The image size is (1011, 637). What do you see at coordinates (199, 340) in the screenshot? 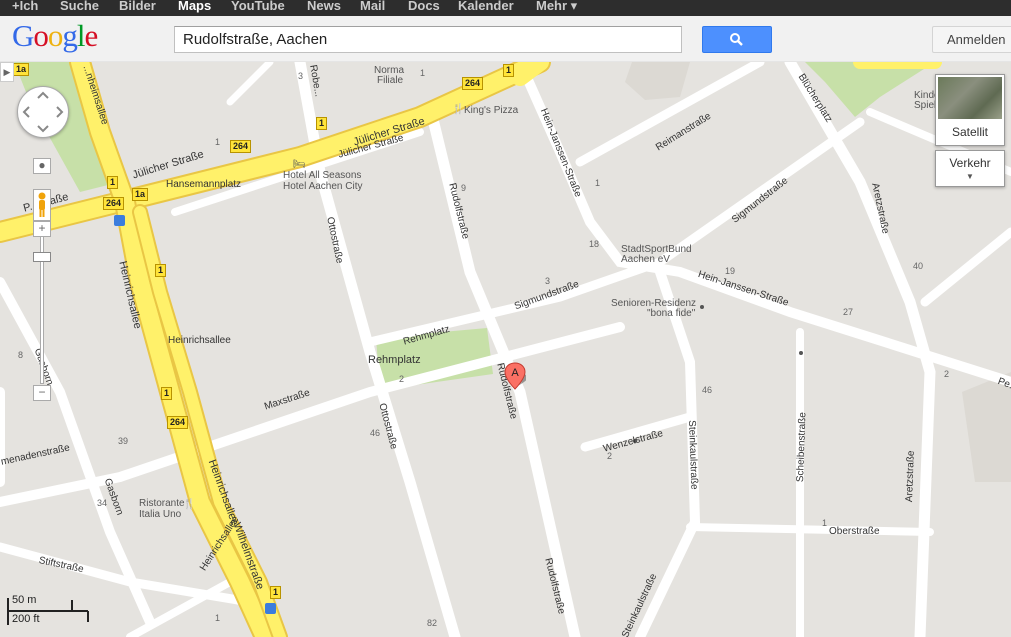
I see `place-label: Heinrichsallee` at bounding box center [199, 340].